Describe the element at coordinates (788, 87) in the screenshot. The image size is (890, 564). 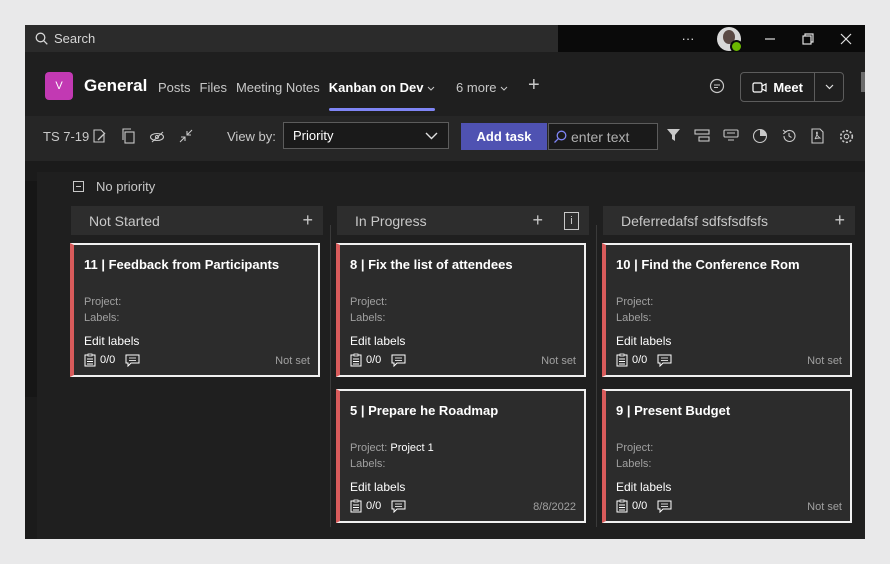
I see `meet-label: Meet` at that location.